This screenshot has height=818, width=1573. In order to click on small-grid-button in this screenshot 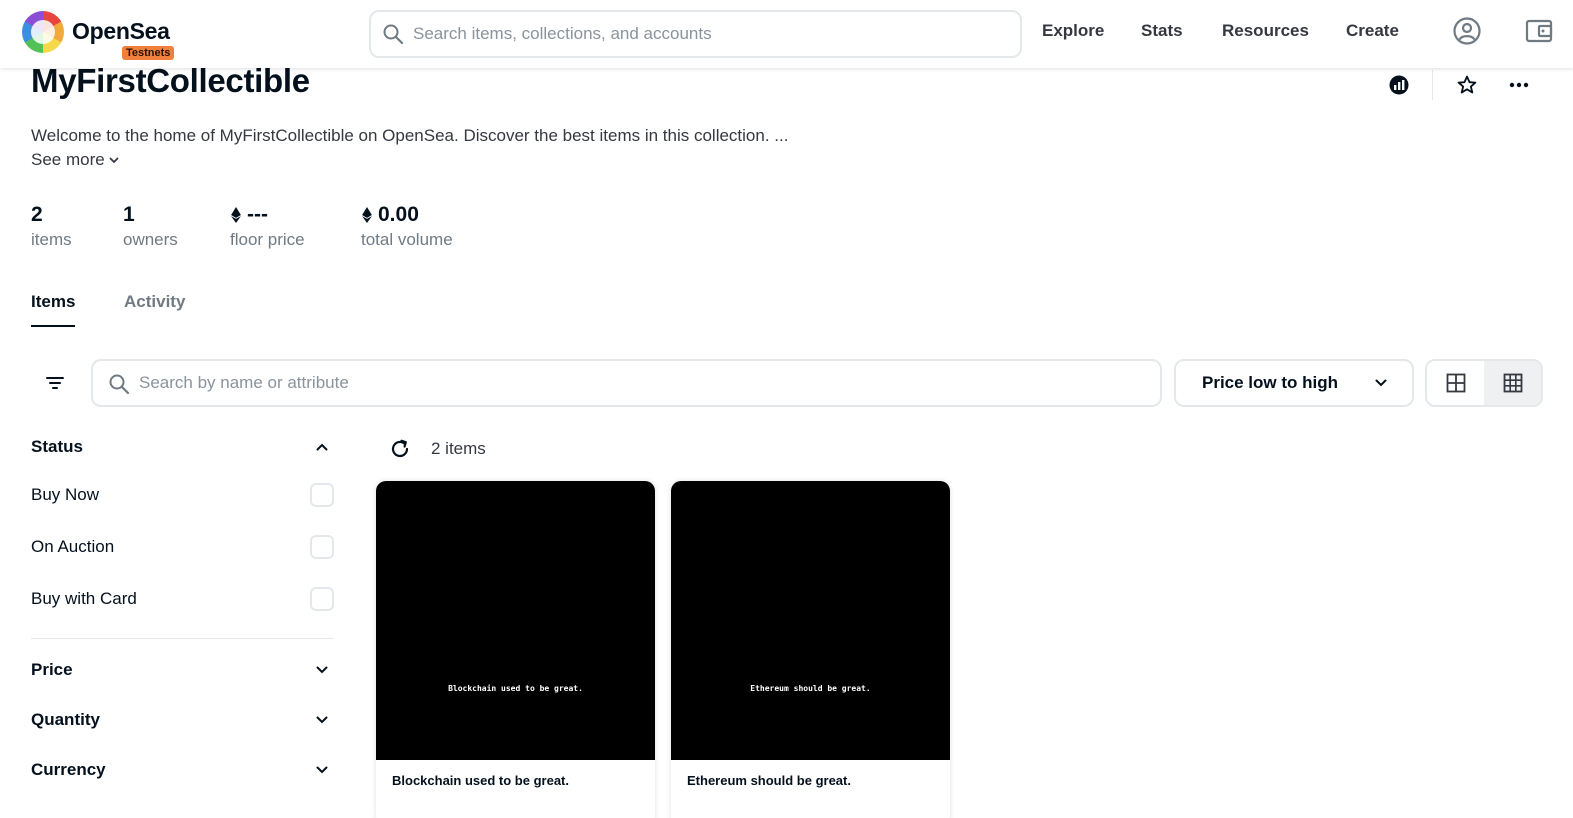, I will do `click(1512, 383)`.